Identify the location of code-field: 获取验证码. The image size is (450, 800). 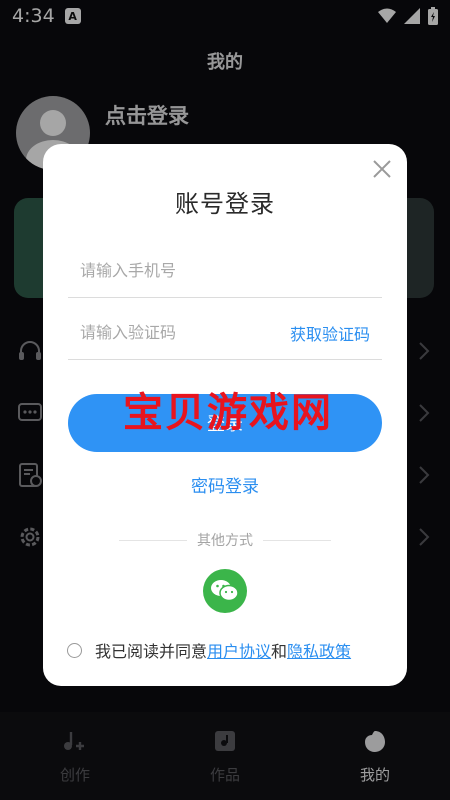
(225, 333).